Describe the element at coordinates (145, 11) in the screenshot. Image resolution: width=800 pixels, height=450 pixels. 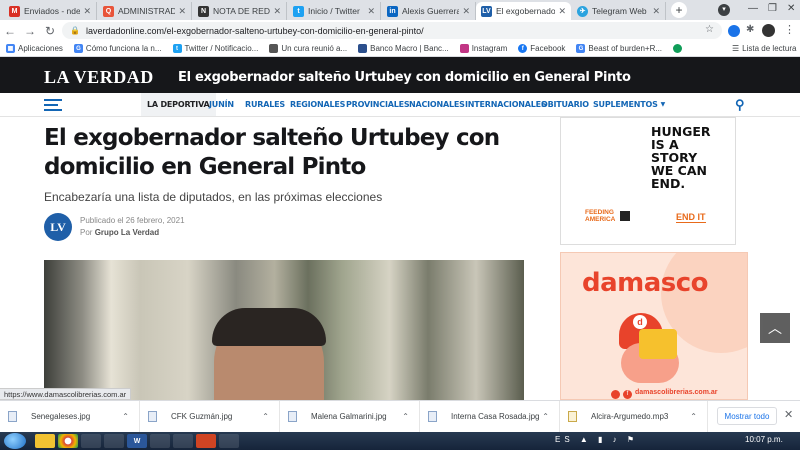
I see `tab-administrador: QADMINISTRADOR✕` at that location.